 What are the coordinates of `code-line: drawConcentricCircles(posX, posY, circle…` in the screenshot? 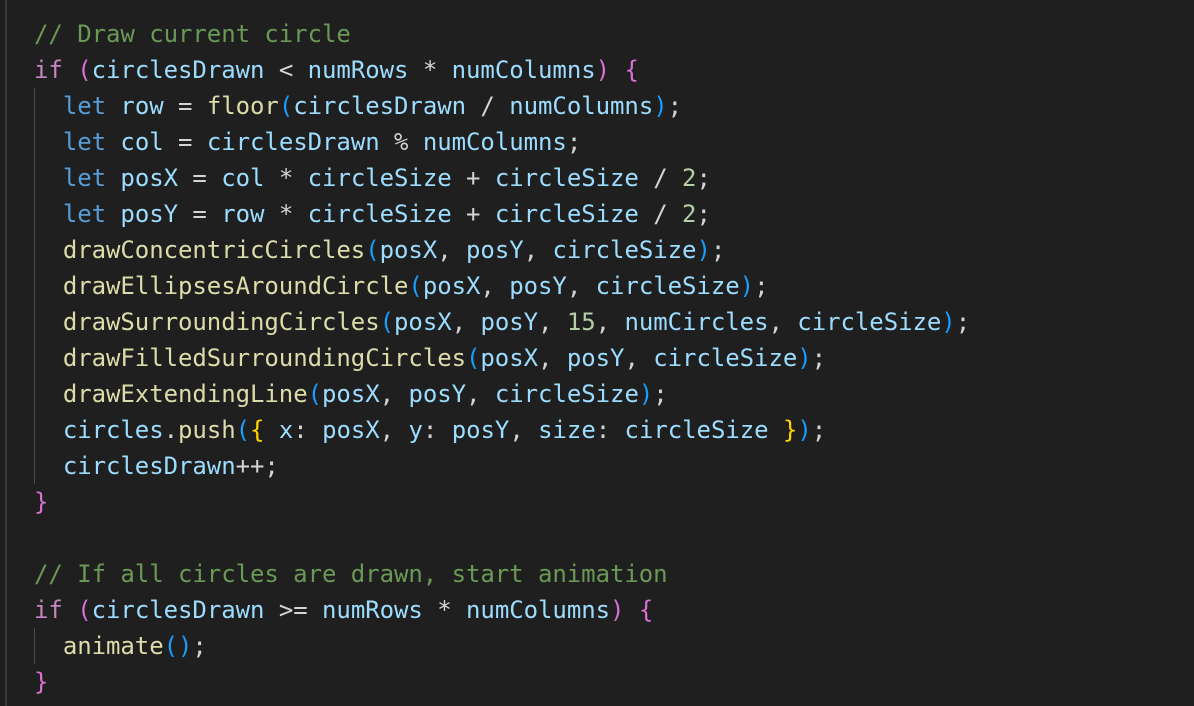 It's located at (502, 250).